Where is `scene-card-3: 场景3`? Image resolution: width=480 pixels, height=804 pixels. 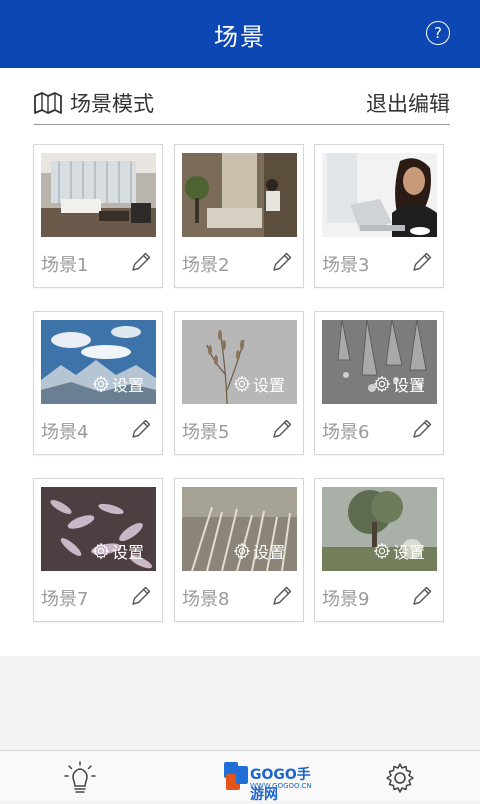 scene-card-3: 场景3 is located at coordinates (379, 216).